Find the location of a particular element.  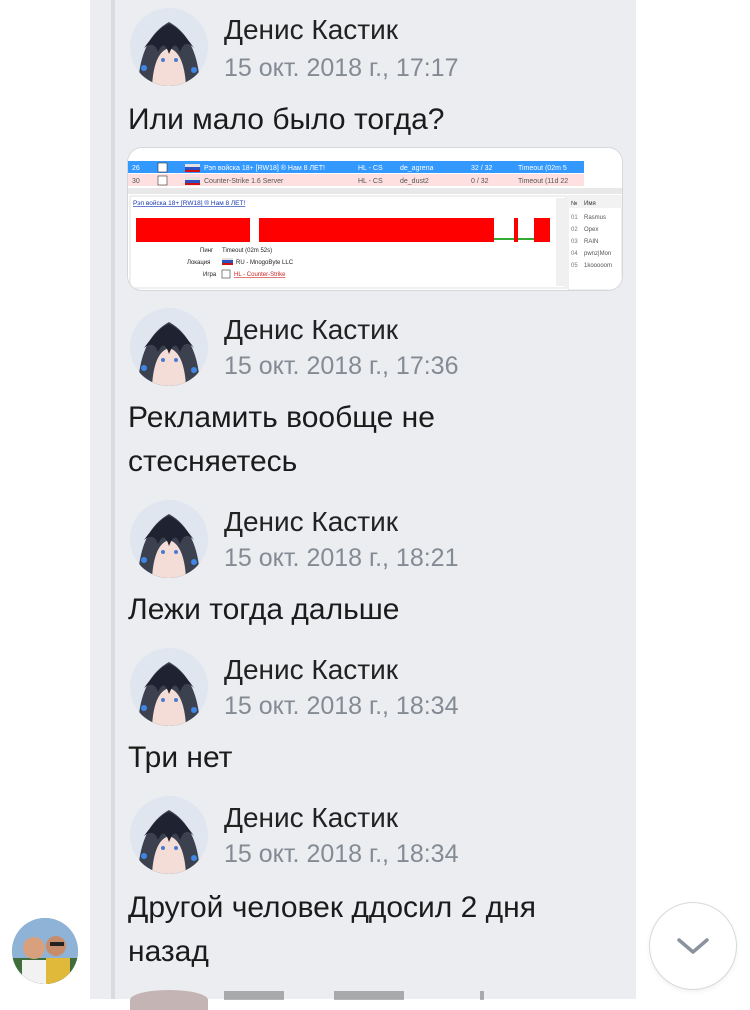

player-num: 04 is located at coordinates (574, 254).